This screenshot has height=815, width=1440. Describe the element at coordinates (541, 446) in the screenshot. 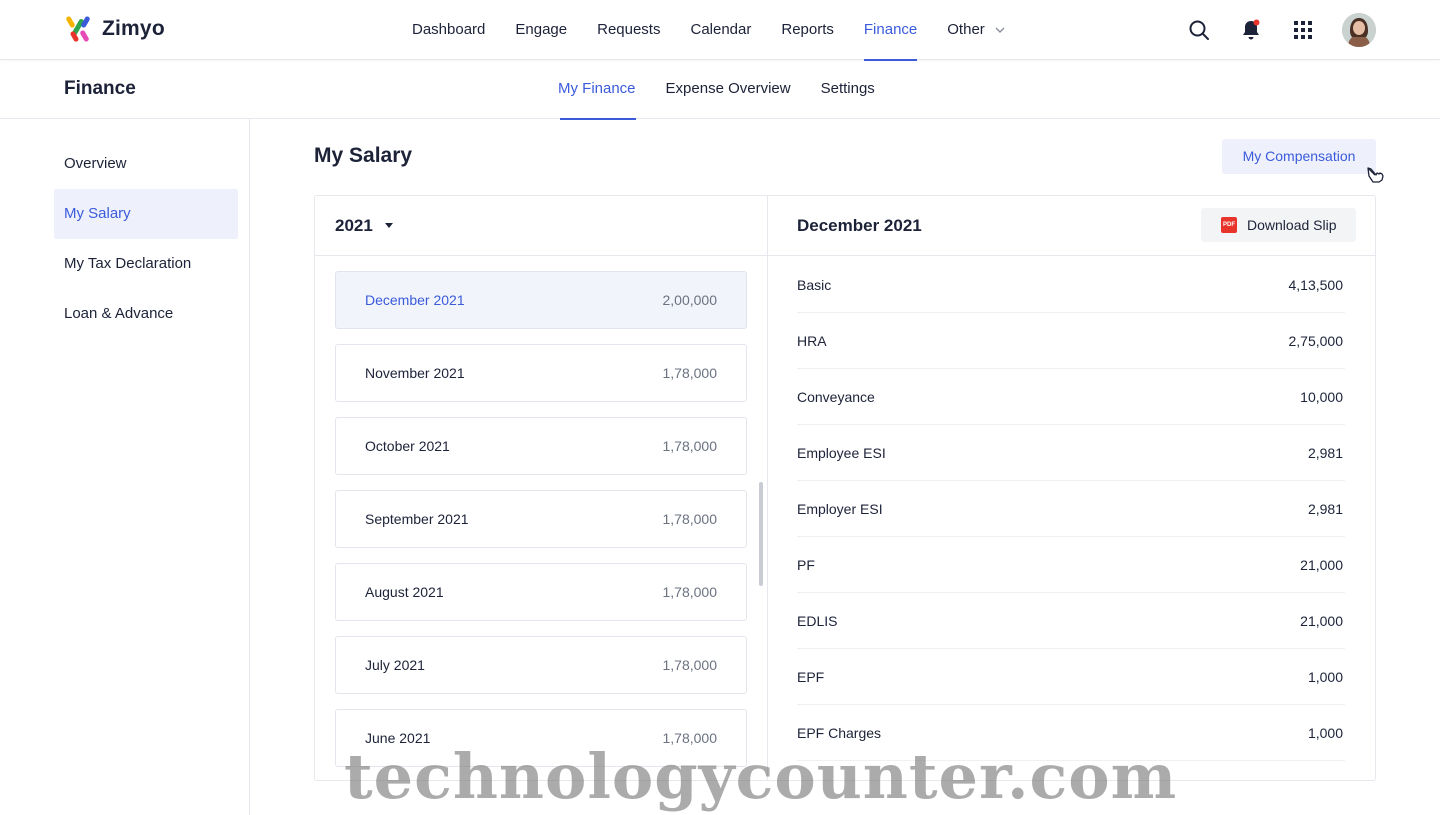

I see `month-item-october: October 2021 1,78,000` at that location.